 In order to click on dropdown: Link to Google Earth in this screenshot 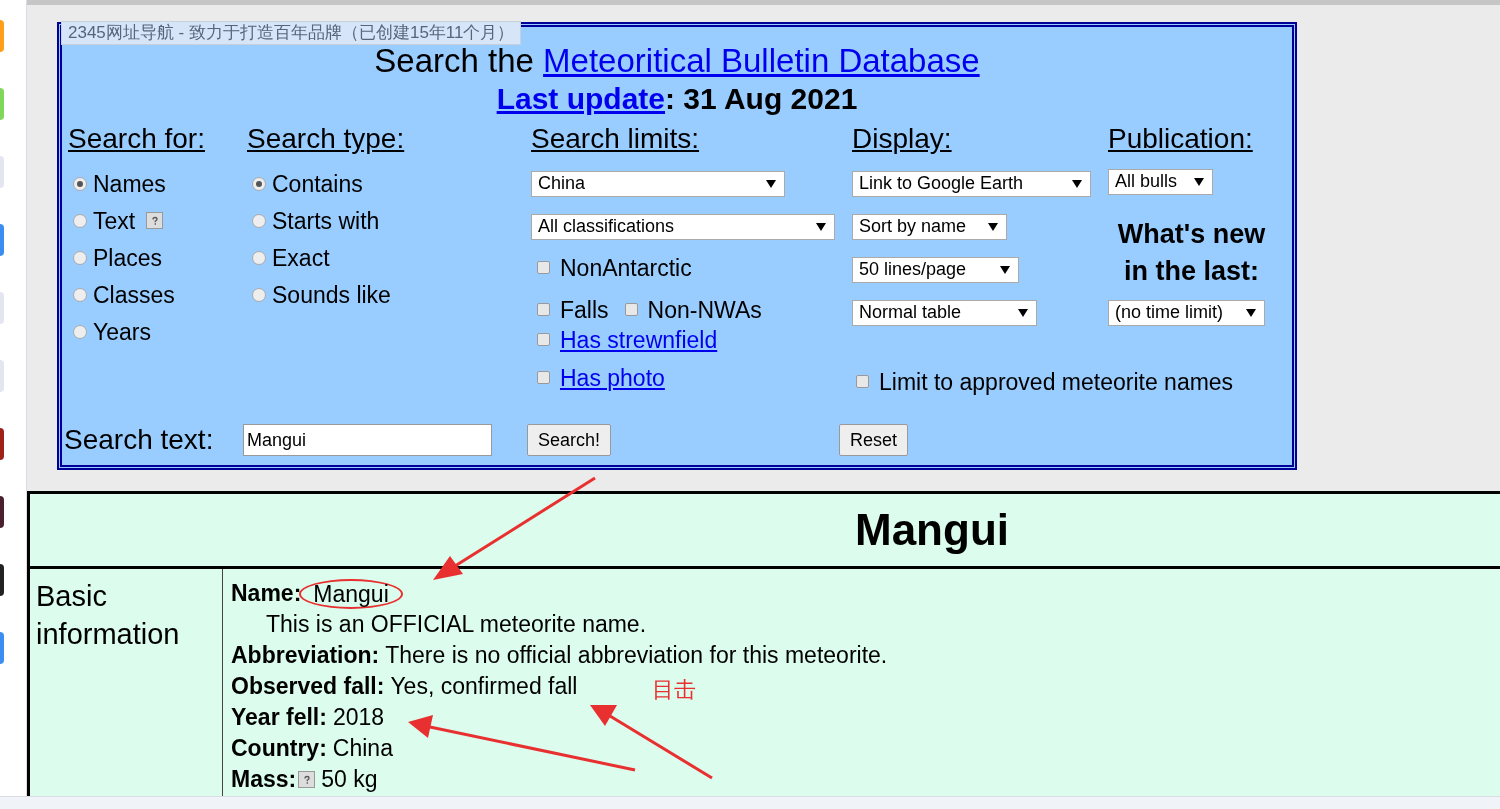, I will do `click(971, 184)`.